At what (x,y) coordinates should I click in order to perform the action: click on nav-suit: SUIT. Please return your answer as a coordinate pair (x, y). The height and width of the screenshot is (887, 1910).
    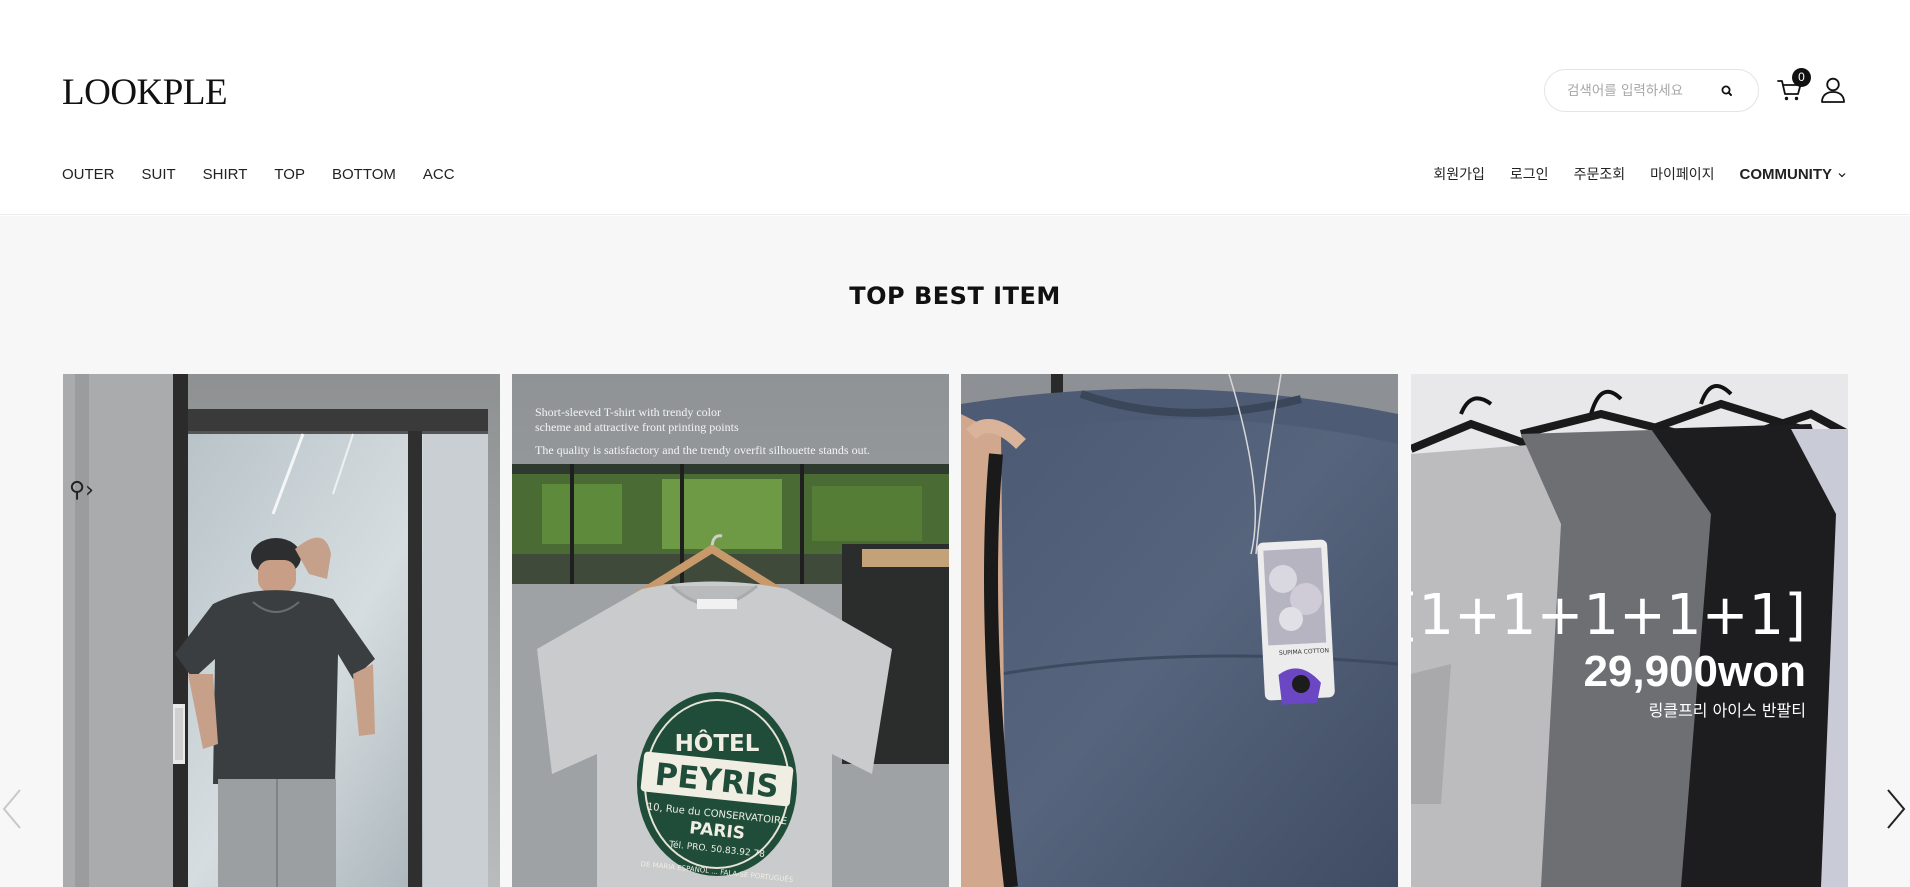
    Looking at the image, I should click on (159, 175).